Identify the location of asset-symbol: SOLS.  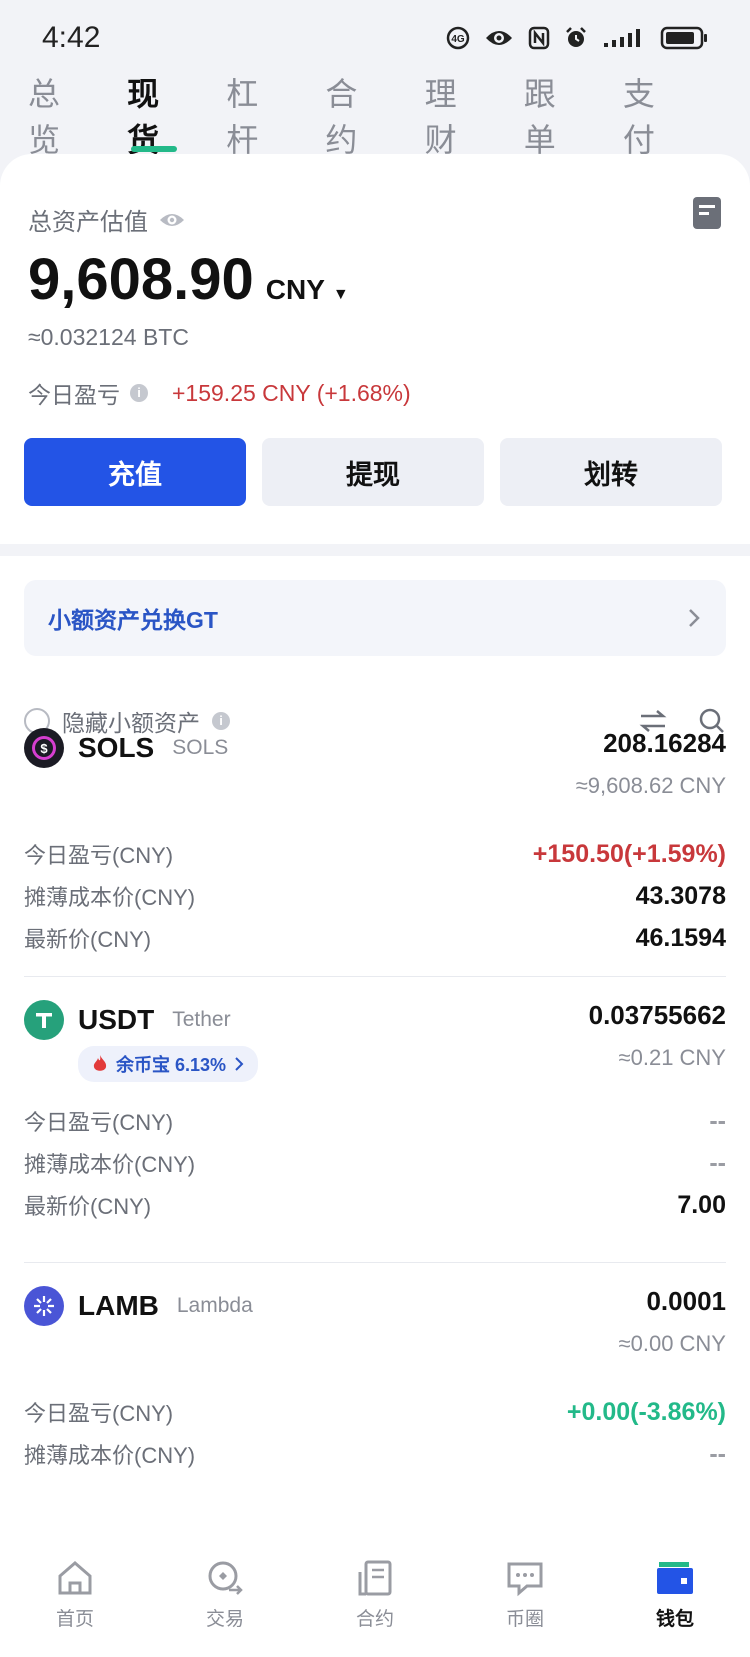
(116, 747).